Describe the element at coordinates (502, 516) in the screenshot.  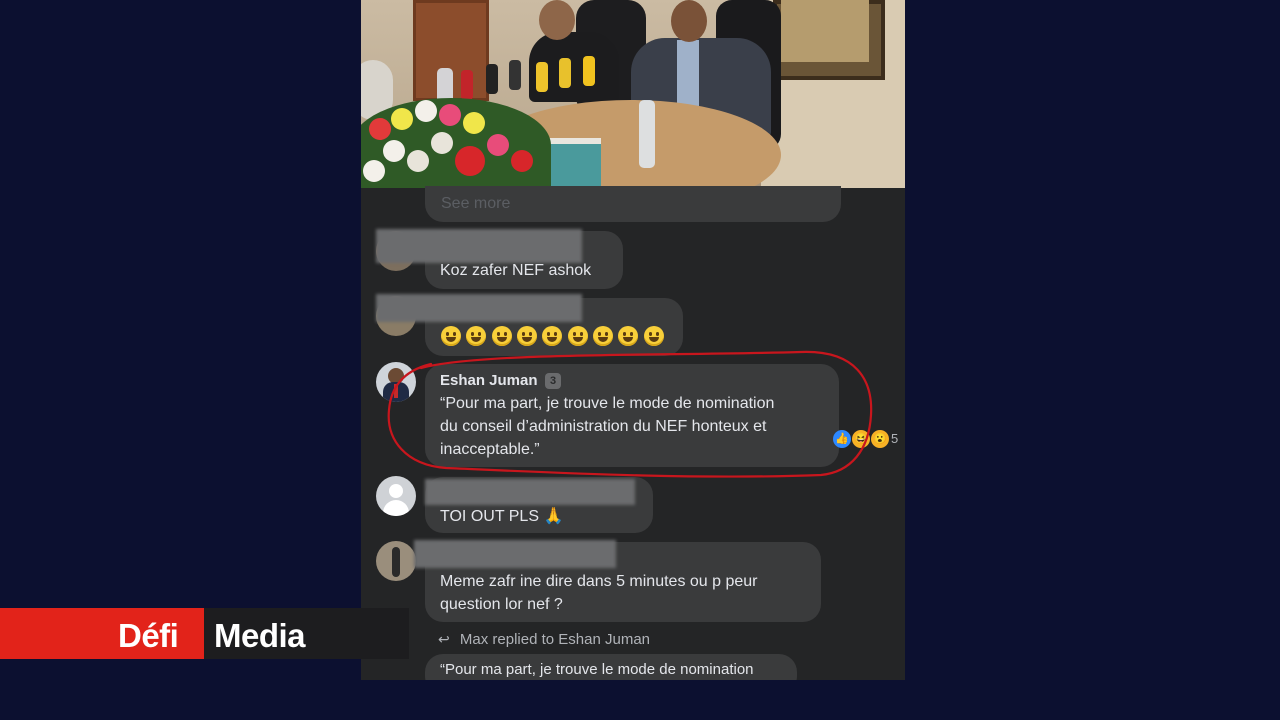
I see `comment-text: TOI OUT PLS 🙏` at that location.